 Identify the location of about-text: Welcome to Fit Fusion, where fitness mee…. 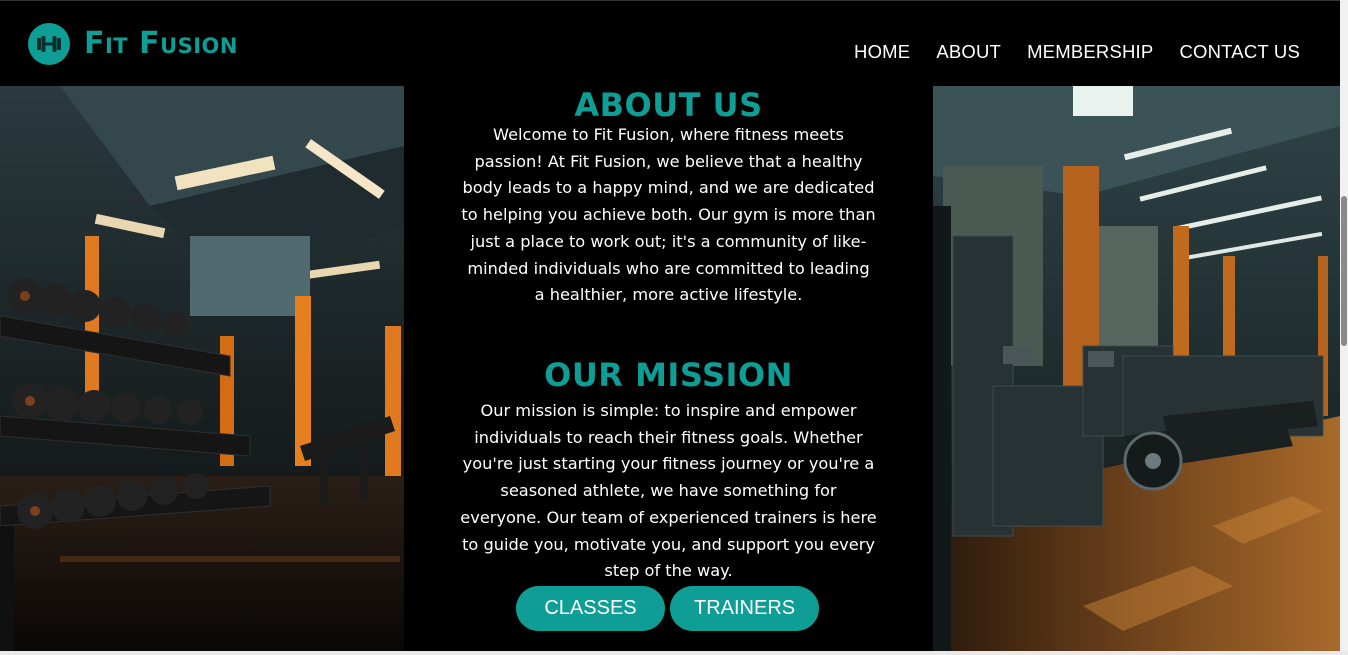
(668, 215).